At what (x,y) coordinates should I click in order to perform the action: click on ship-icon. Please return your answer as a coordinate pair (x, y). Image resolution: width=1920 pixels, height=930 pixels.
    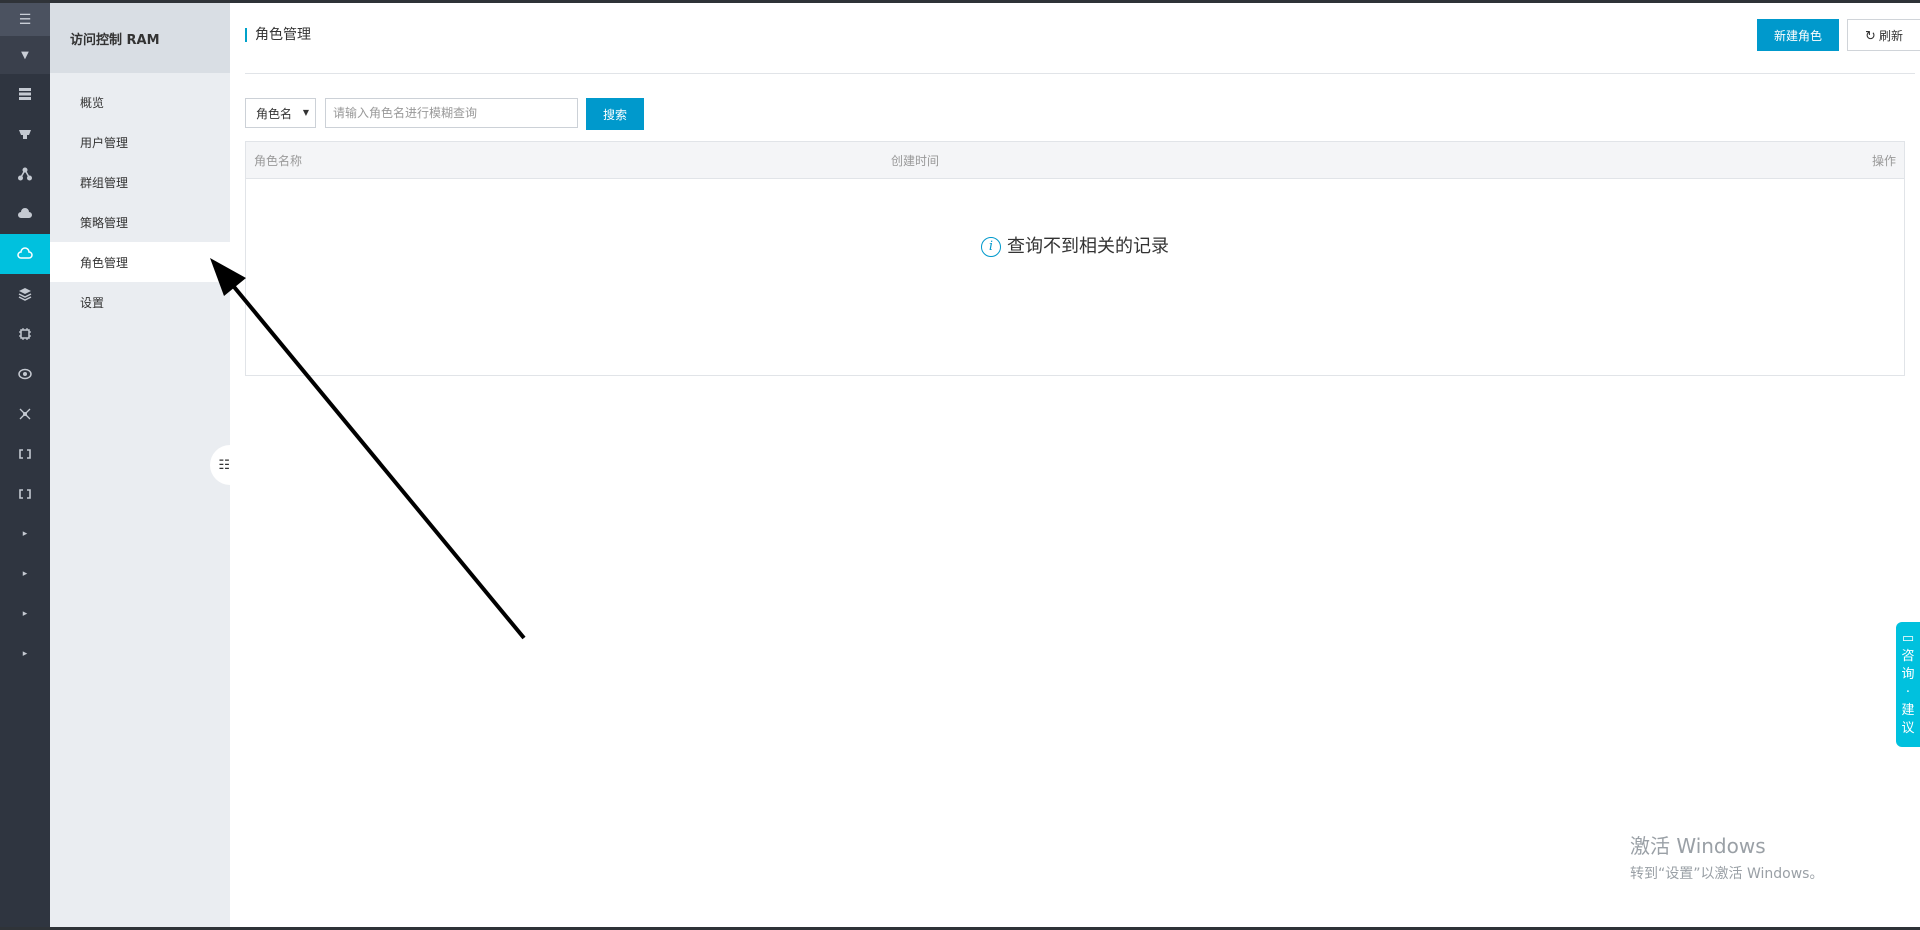
    Looking at the image, I should click on (25, 134).